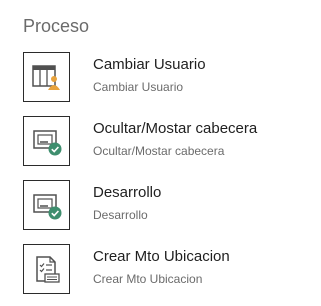  Describe the element at coordinates (120, 215) in the screenshot. I see `action-description: Desarrollo` at that location.